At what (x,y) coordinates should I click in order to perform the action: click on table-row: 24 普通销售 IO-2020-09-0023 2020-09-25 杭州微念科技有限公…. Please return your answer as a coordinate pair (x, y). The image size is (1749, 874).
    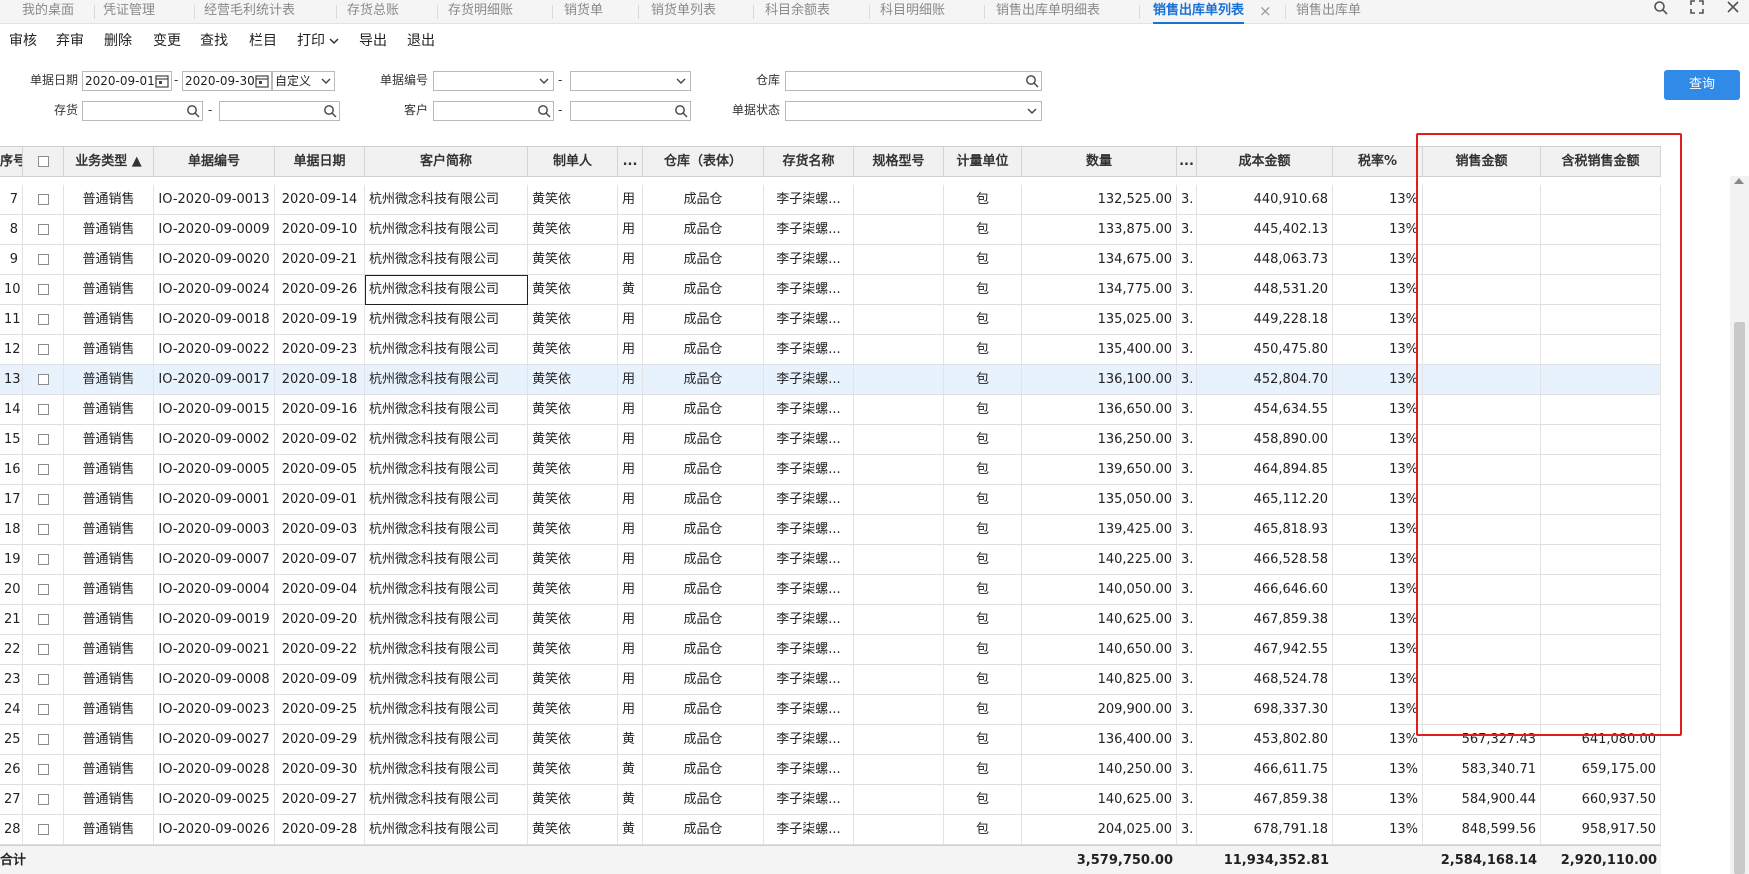
    Looking at the image, I should click on (830, 710).